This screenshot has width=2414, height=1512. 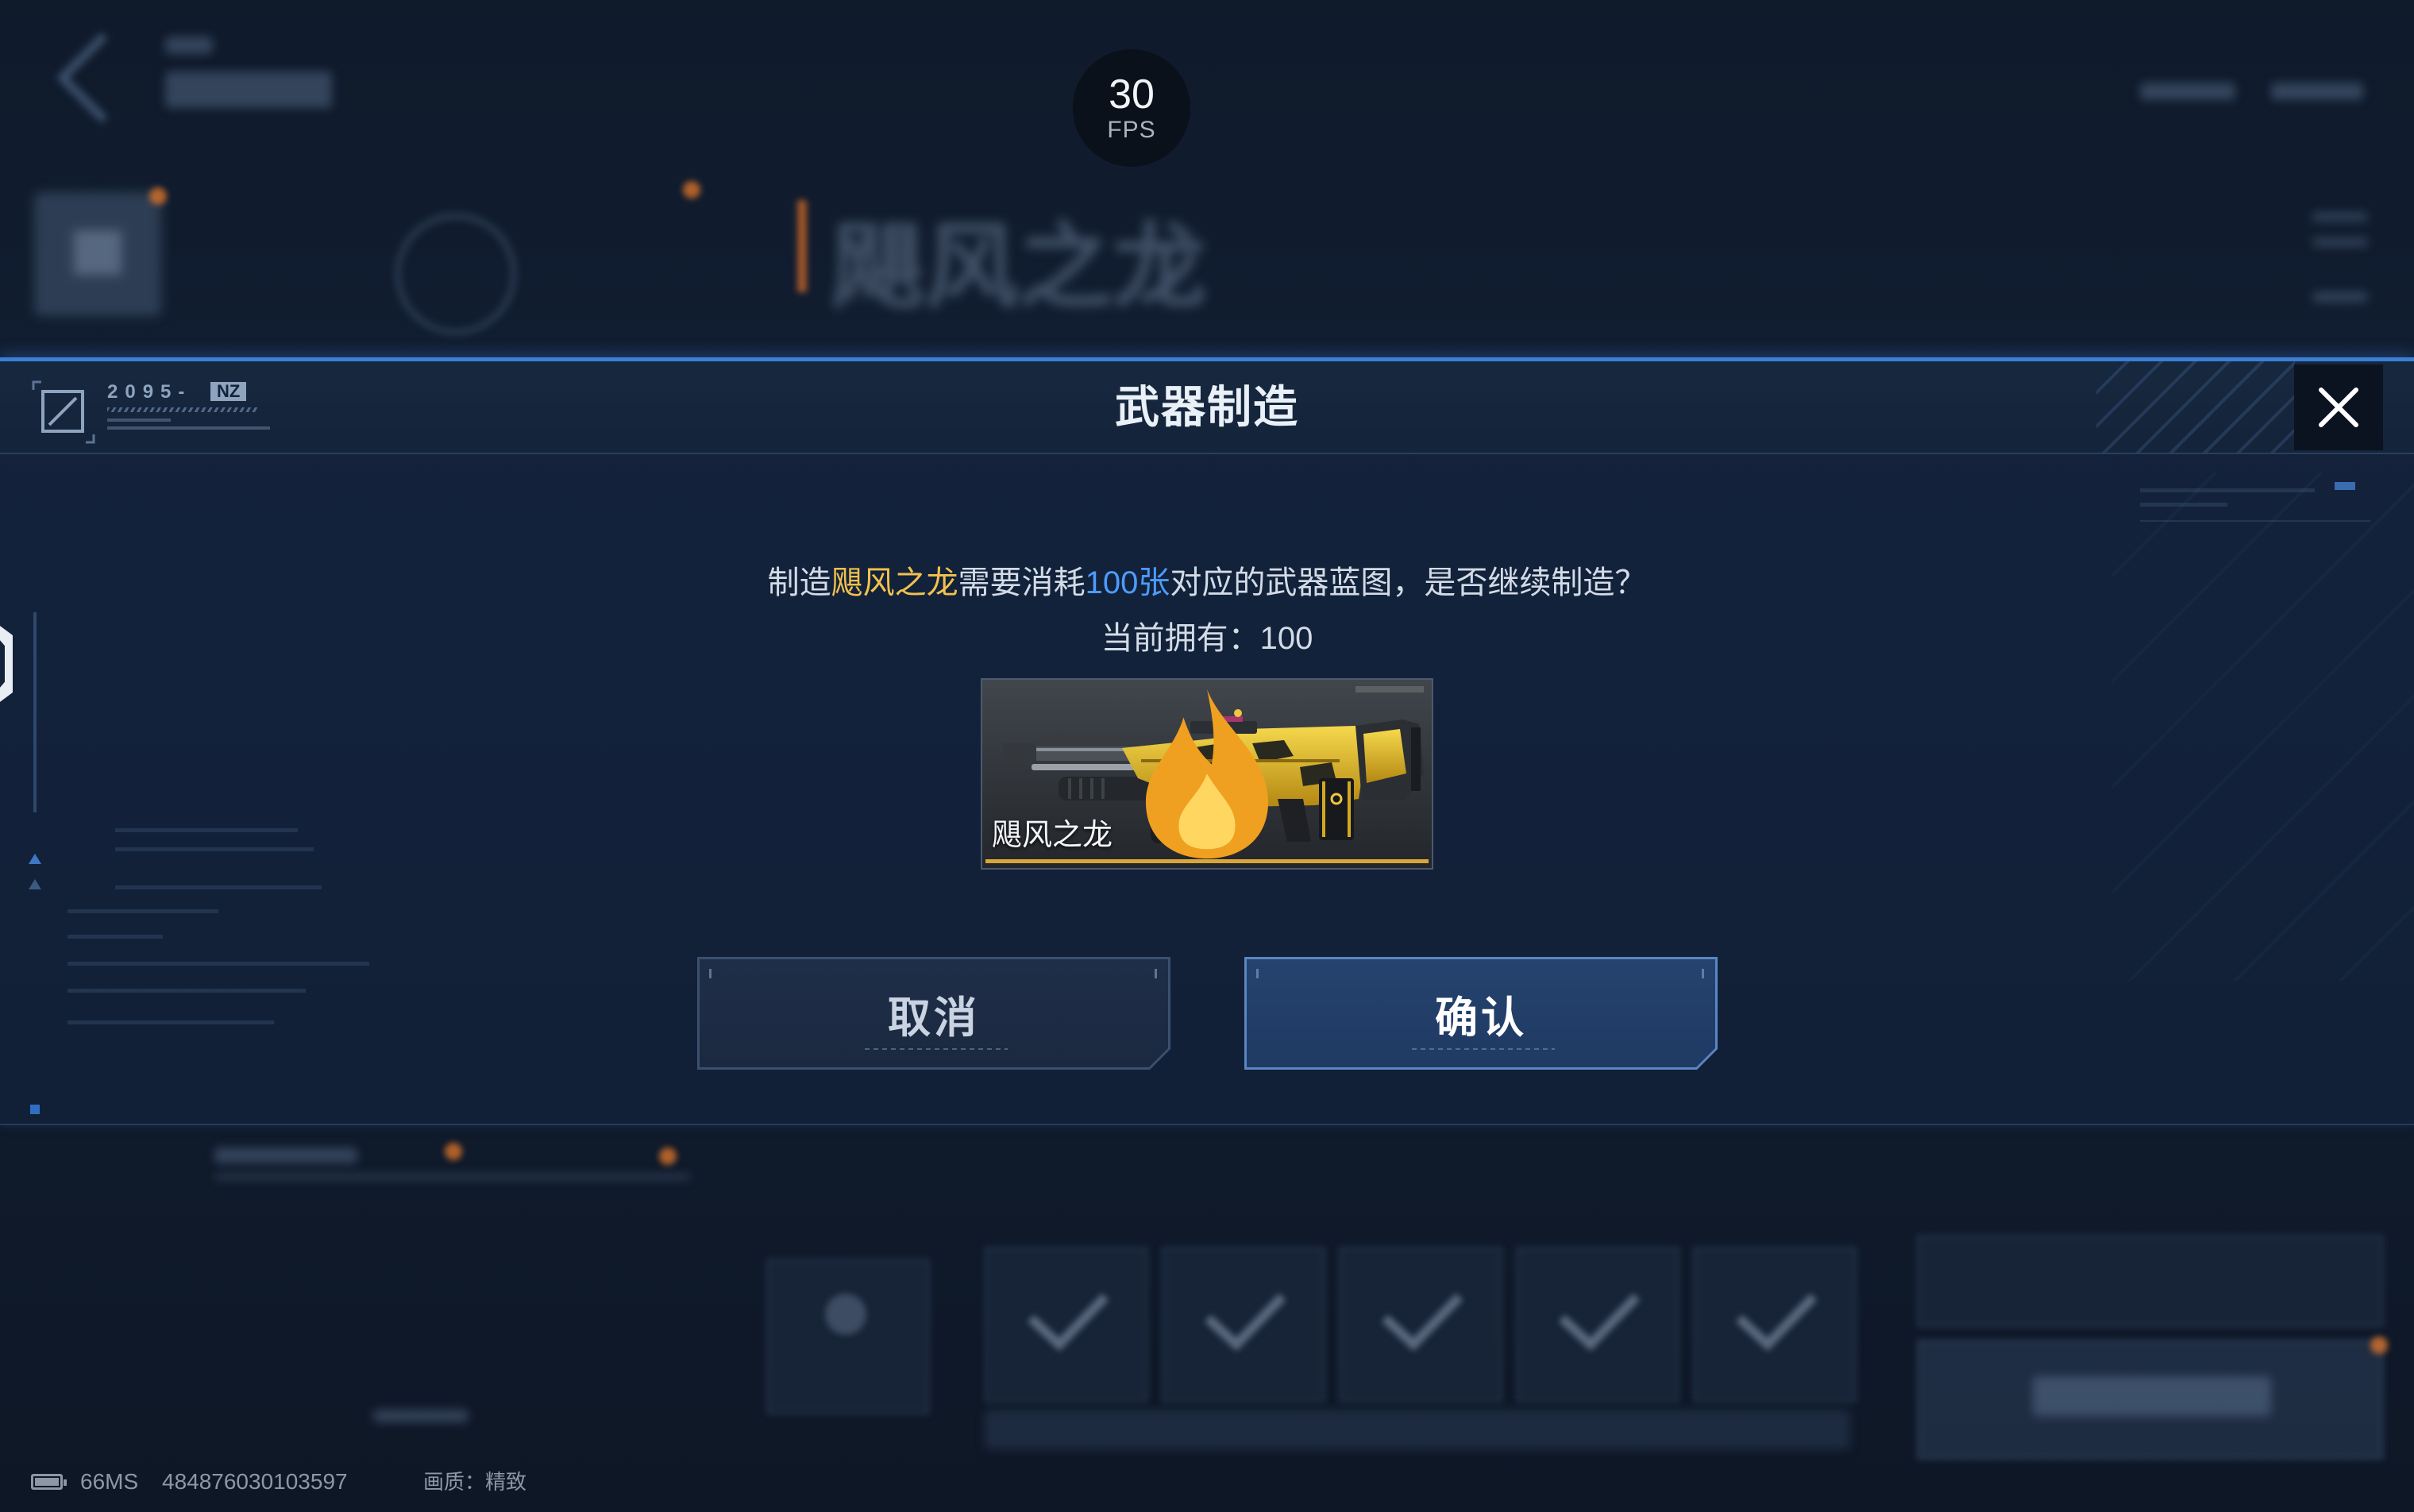 I want to click on owned-count: 当前拥有：100, so click(x=1207, y=638).